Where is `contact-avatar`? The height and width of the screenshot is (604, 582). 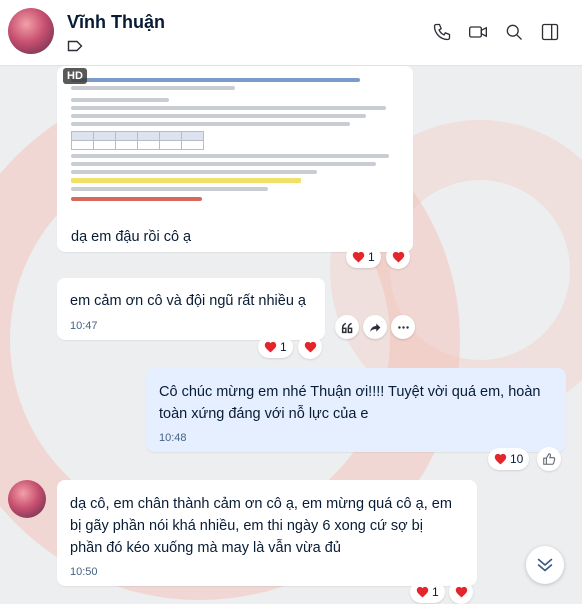
contact-avatar is located at coordinates (31, 31).